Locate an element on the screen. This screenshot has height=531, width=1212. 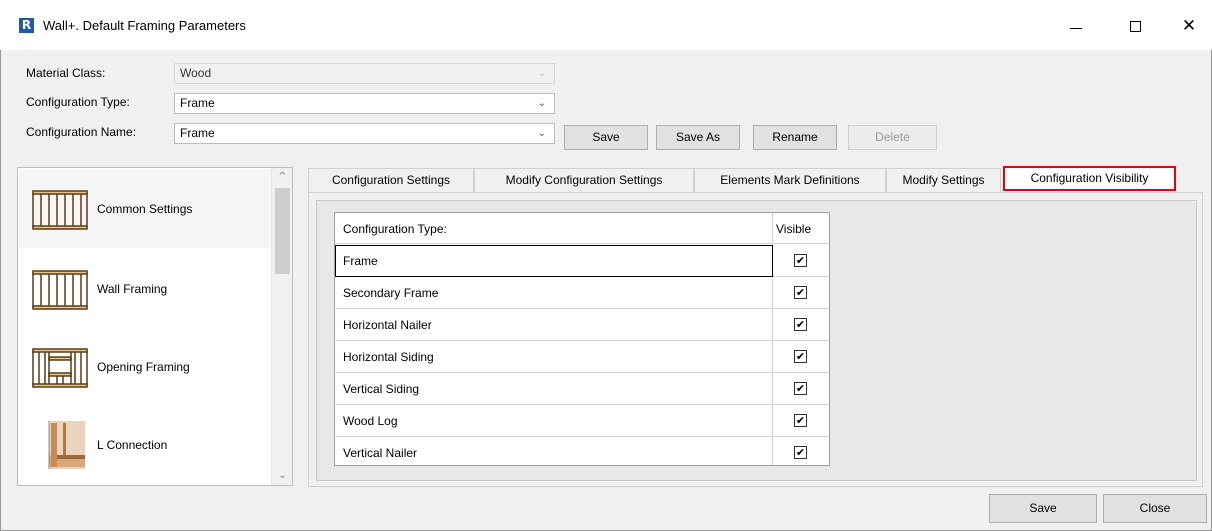
configuration-type-value: Frame is located at coordinates (197, 103).